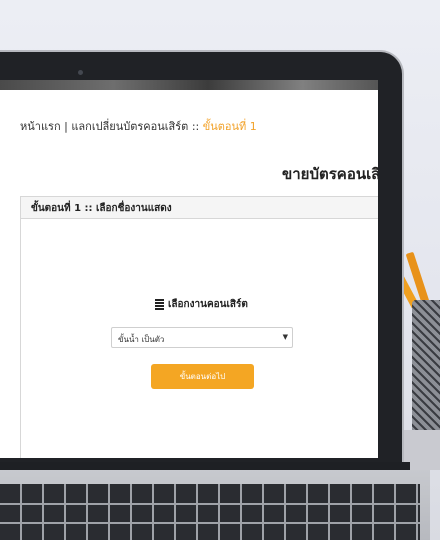 This screenshot has height=540, width=440. What do you see at coordinates (195, 126) in the screenshot?
I see `breadcrumb-arrow: ::` at bounding box center [195, 126].